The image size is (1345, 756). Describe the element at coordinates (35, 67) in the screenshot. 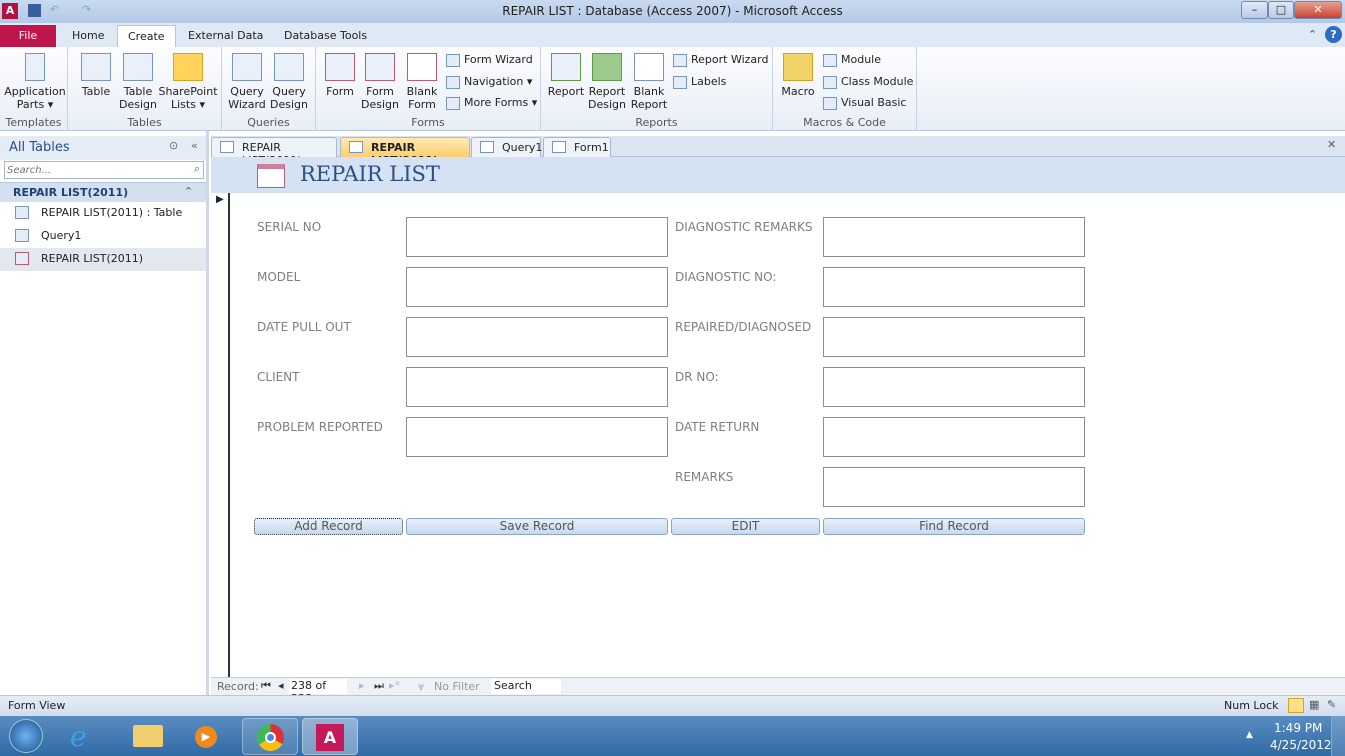

I see `application-parts-icon` at that location.